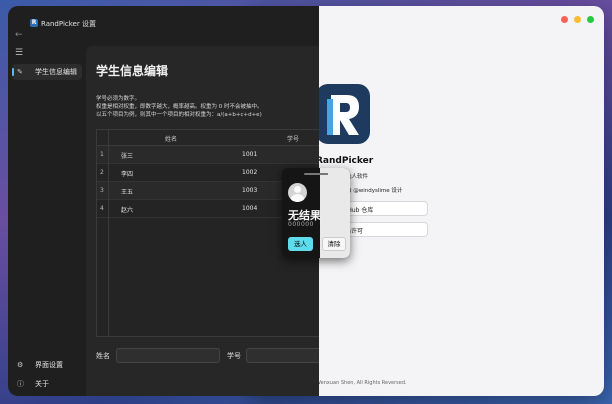 The image size is (612, 404). I want to click on picker-result-id: 000000, so click(301, 224).